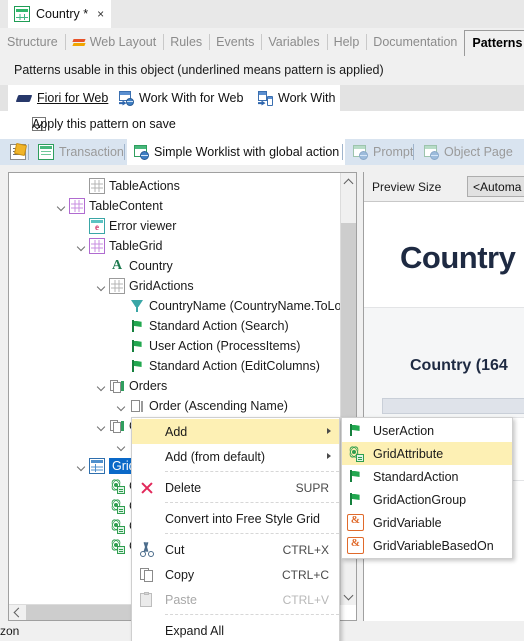 The image size is (524, 641). I want to click on tab-patterns: Patterns *, so click(494, 42).